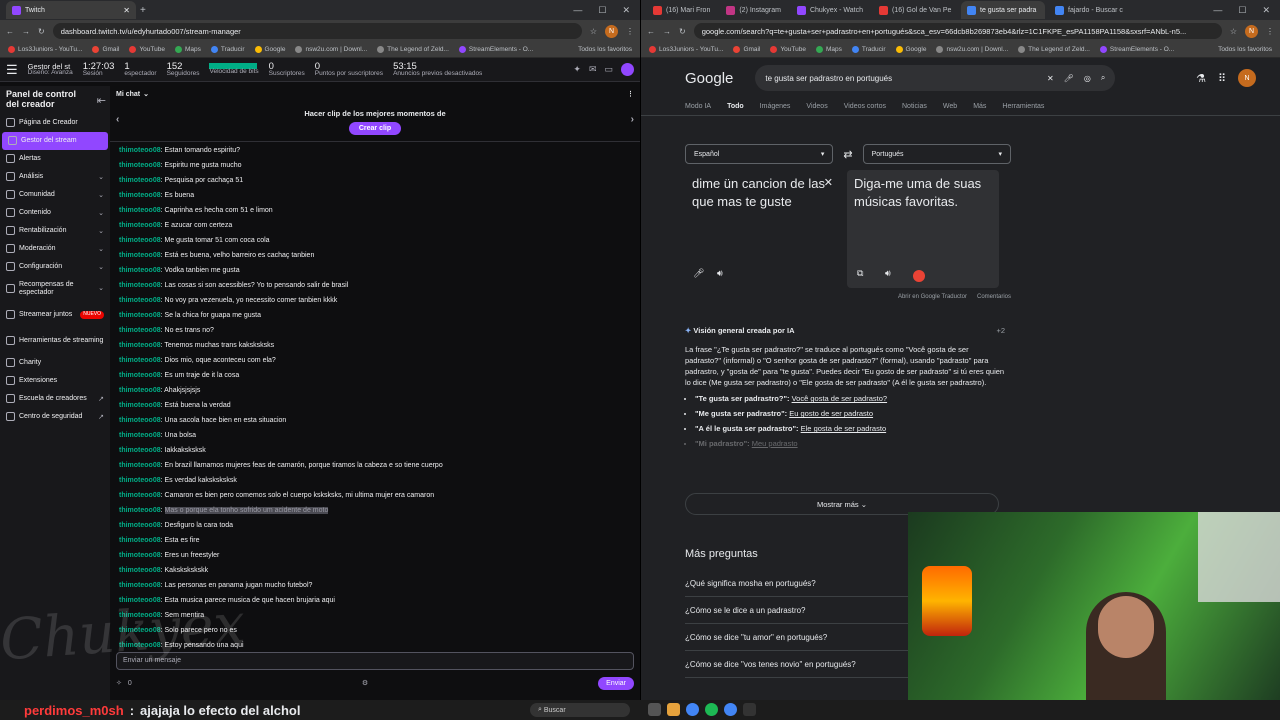  Describe the element at coordinates (860, 273) in the screenshot. I see `copy-icon: ⧉` at that location.